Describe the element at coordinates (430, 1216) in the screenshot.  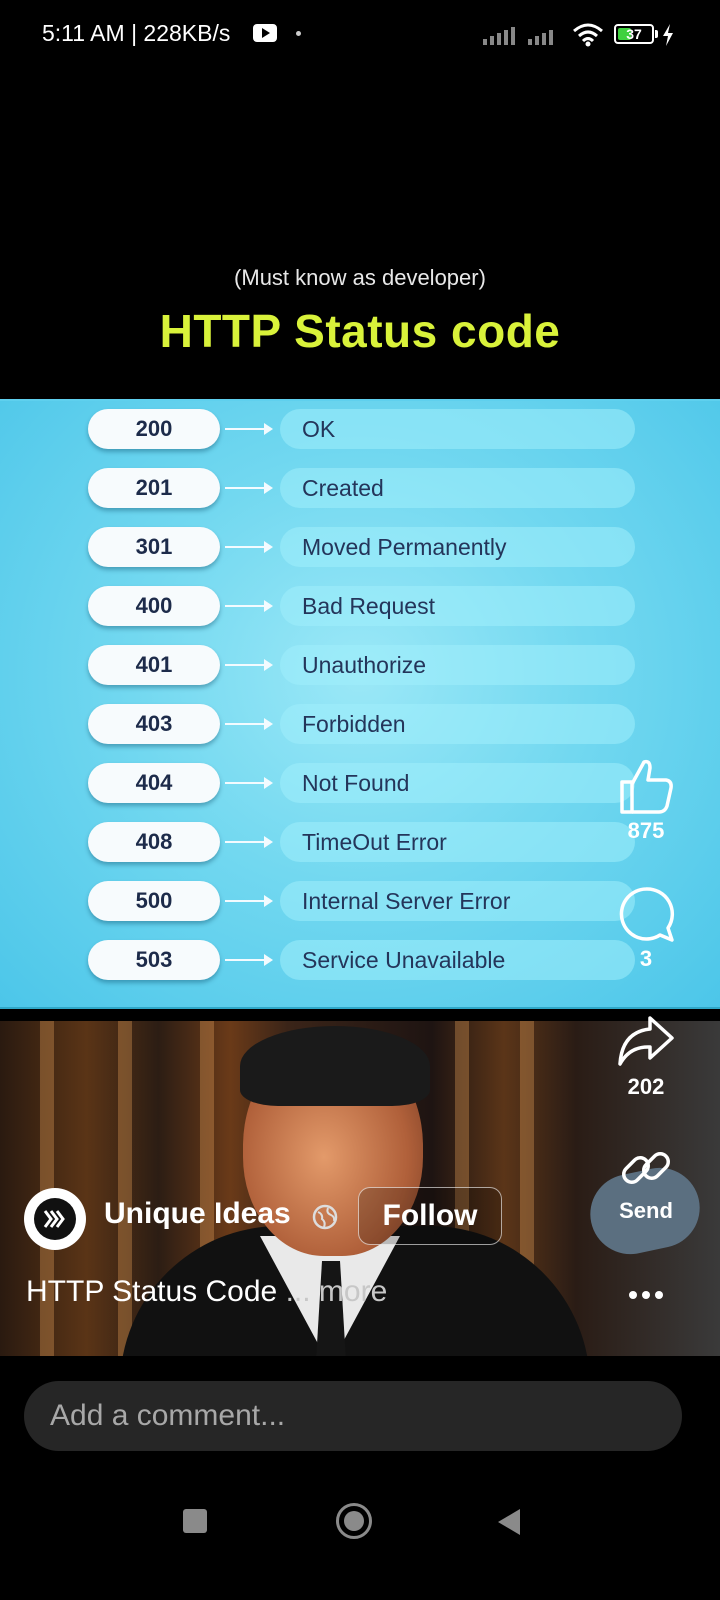
I see `follow-button: Follow` at that location.